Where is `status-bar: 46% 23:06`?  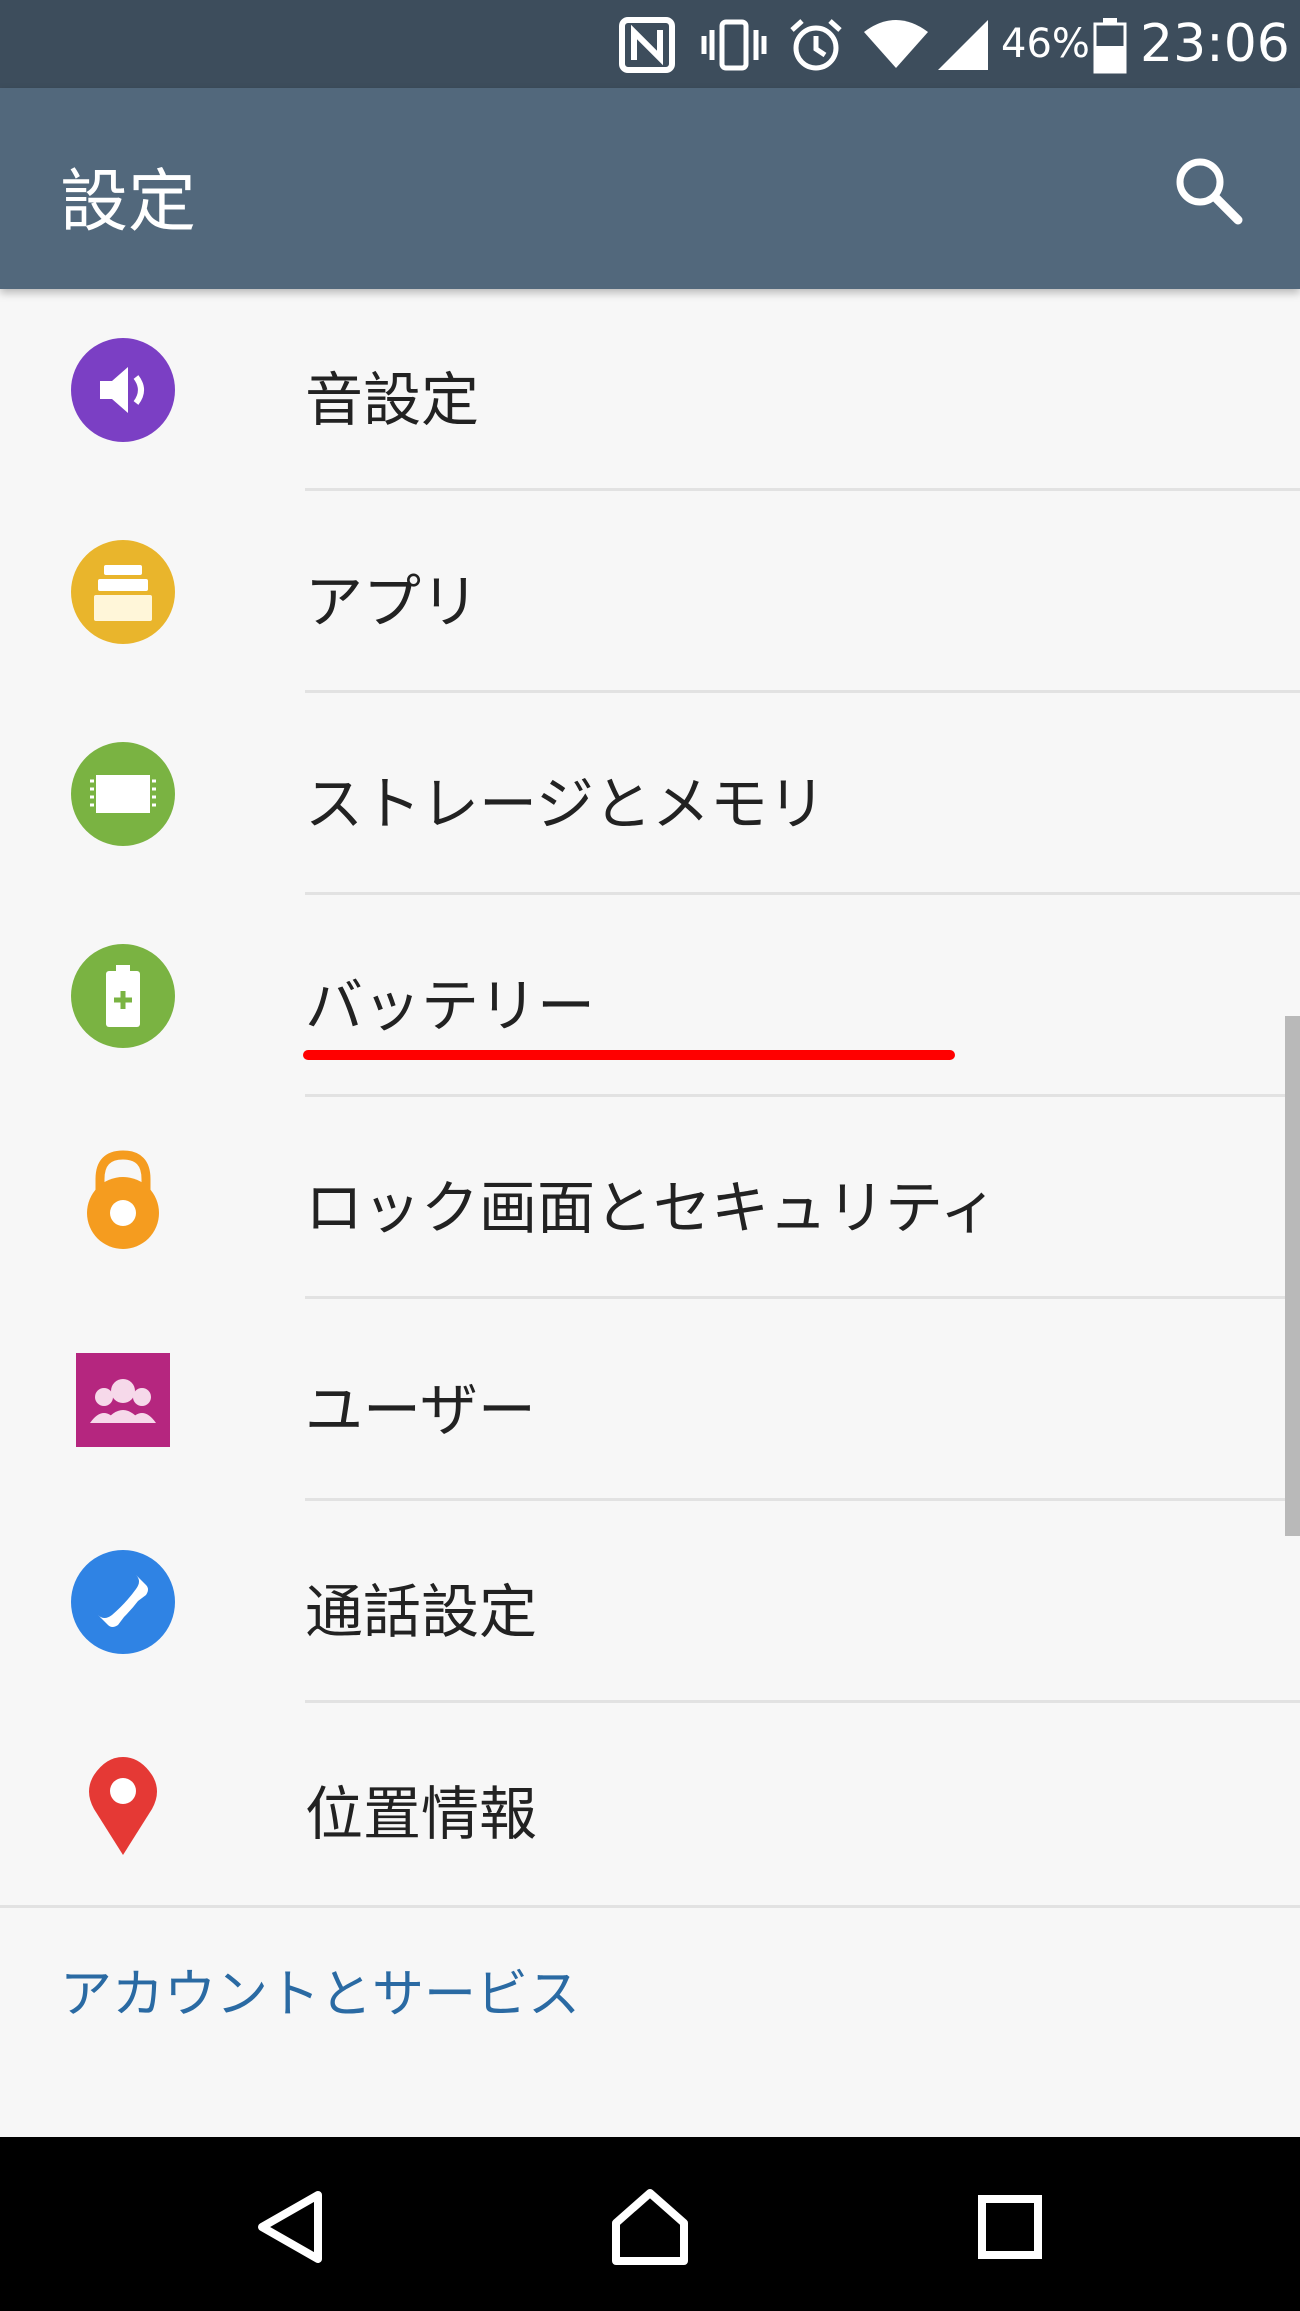
status-bar: 46% 23:06 is located at coordinates (650, 44).